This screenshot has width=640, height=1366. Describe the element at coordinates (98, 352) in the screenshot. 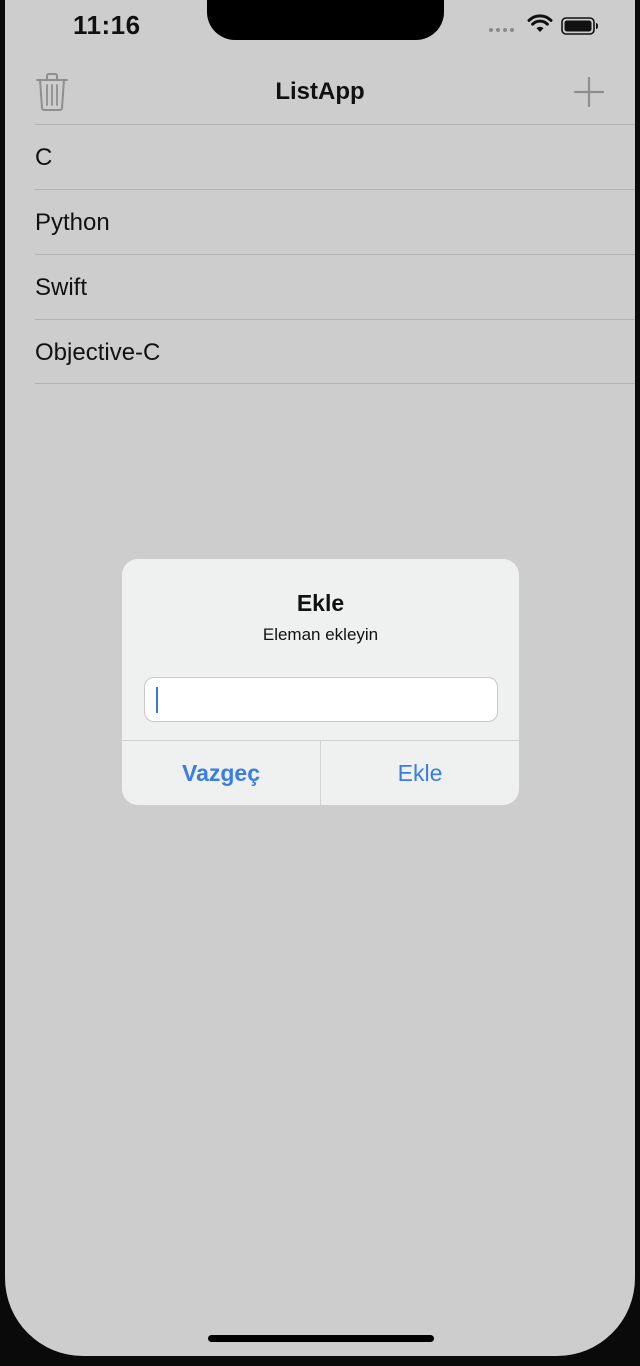

I see `list-item-label: Objective-C` at that location.